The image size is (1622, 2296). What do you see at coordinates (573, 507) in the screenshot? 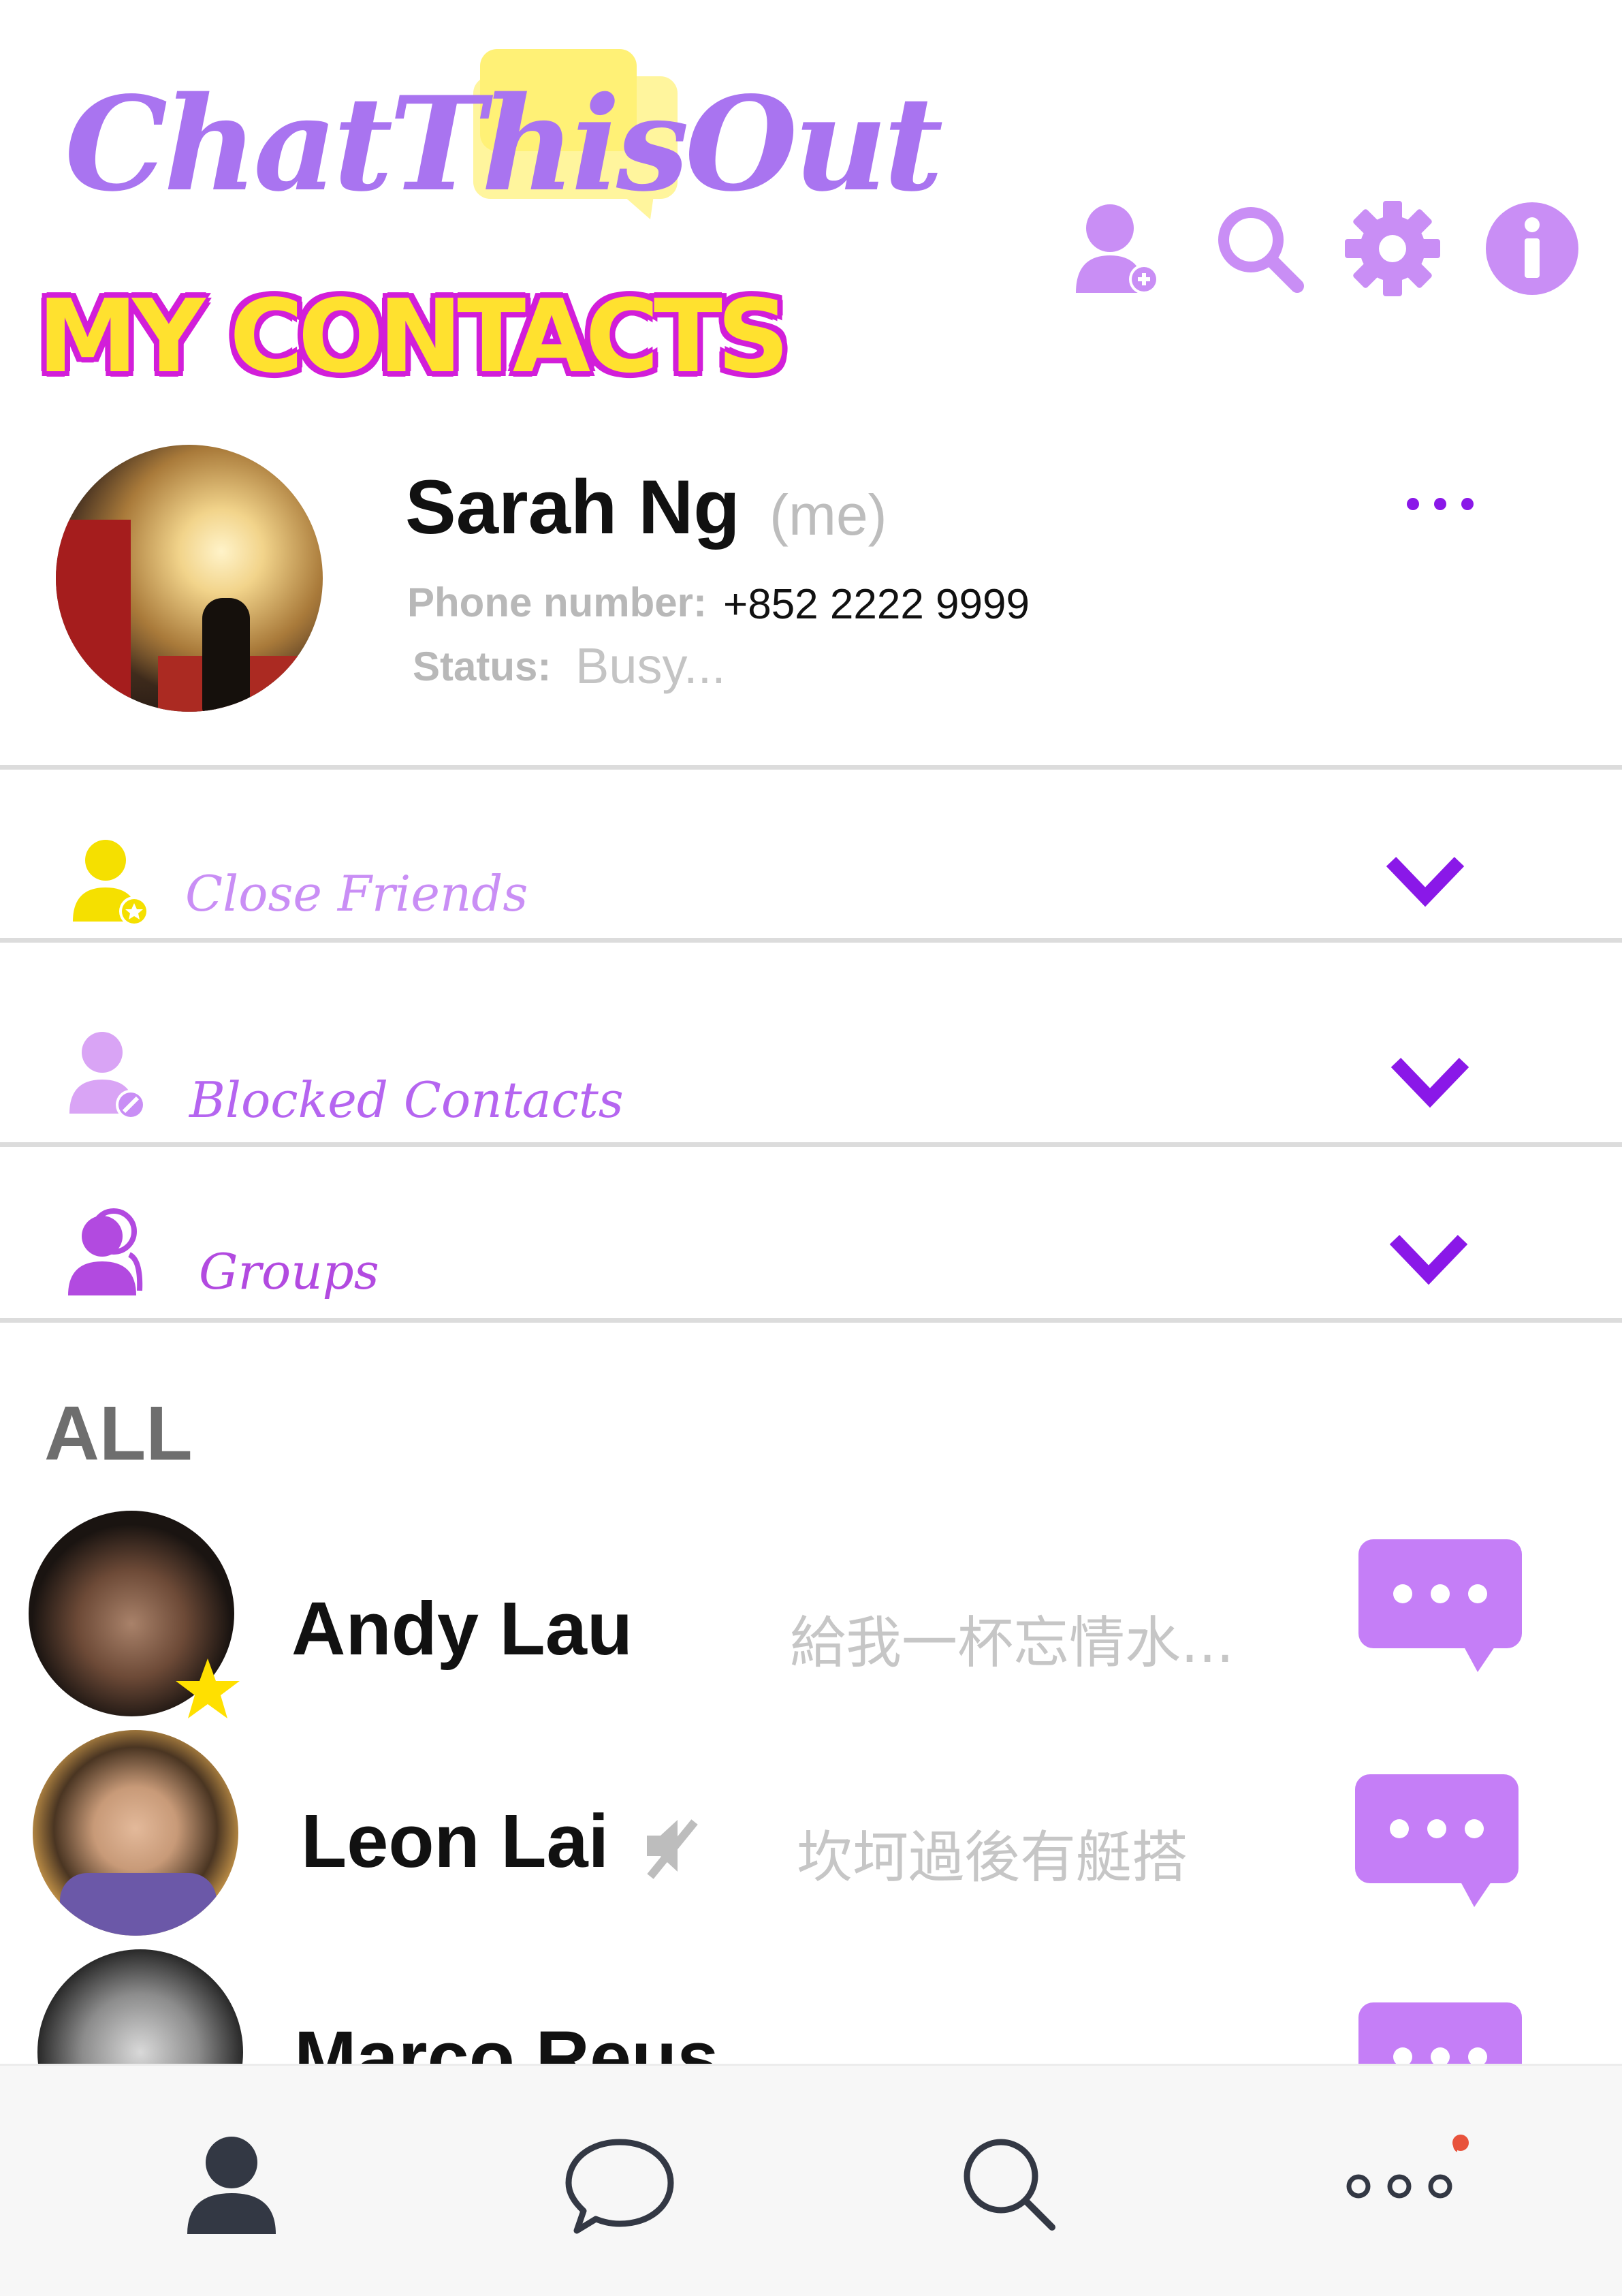
I see `my-name: Sarah Ng` at bounding box center [573, 507].